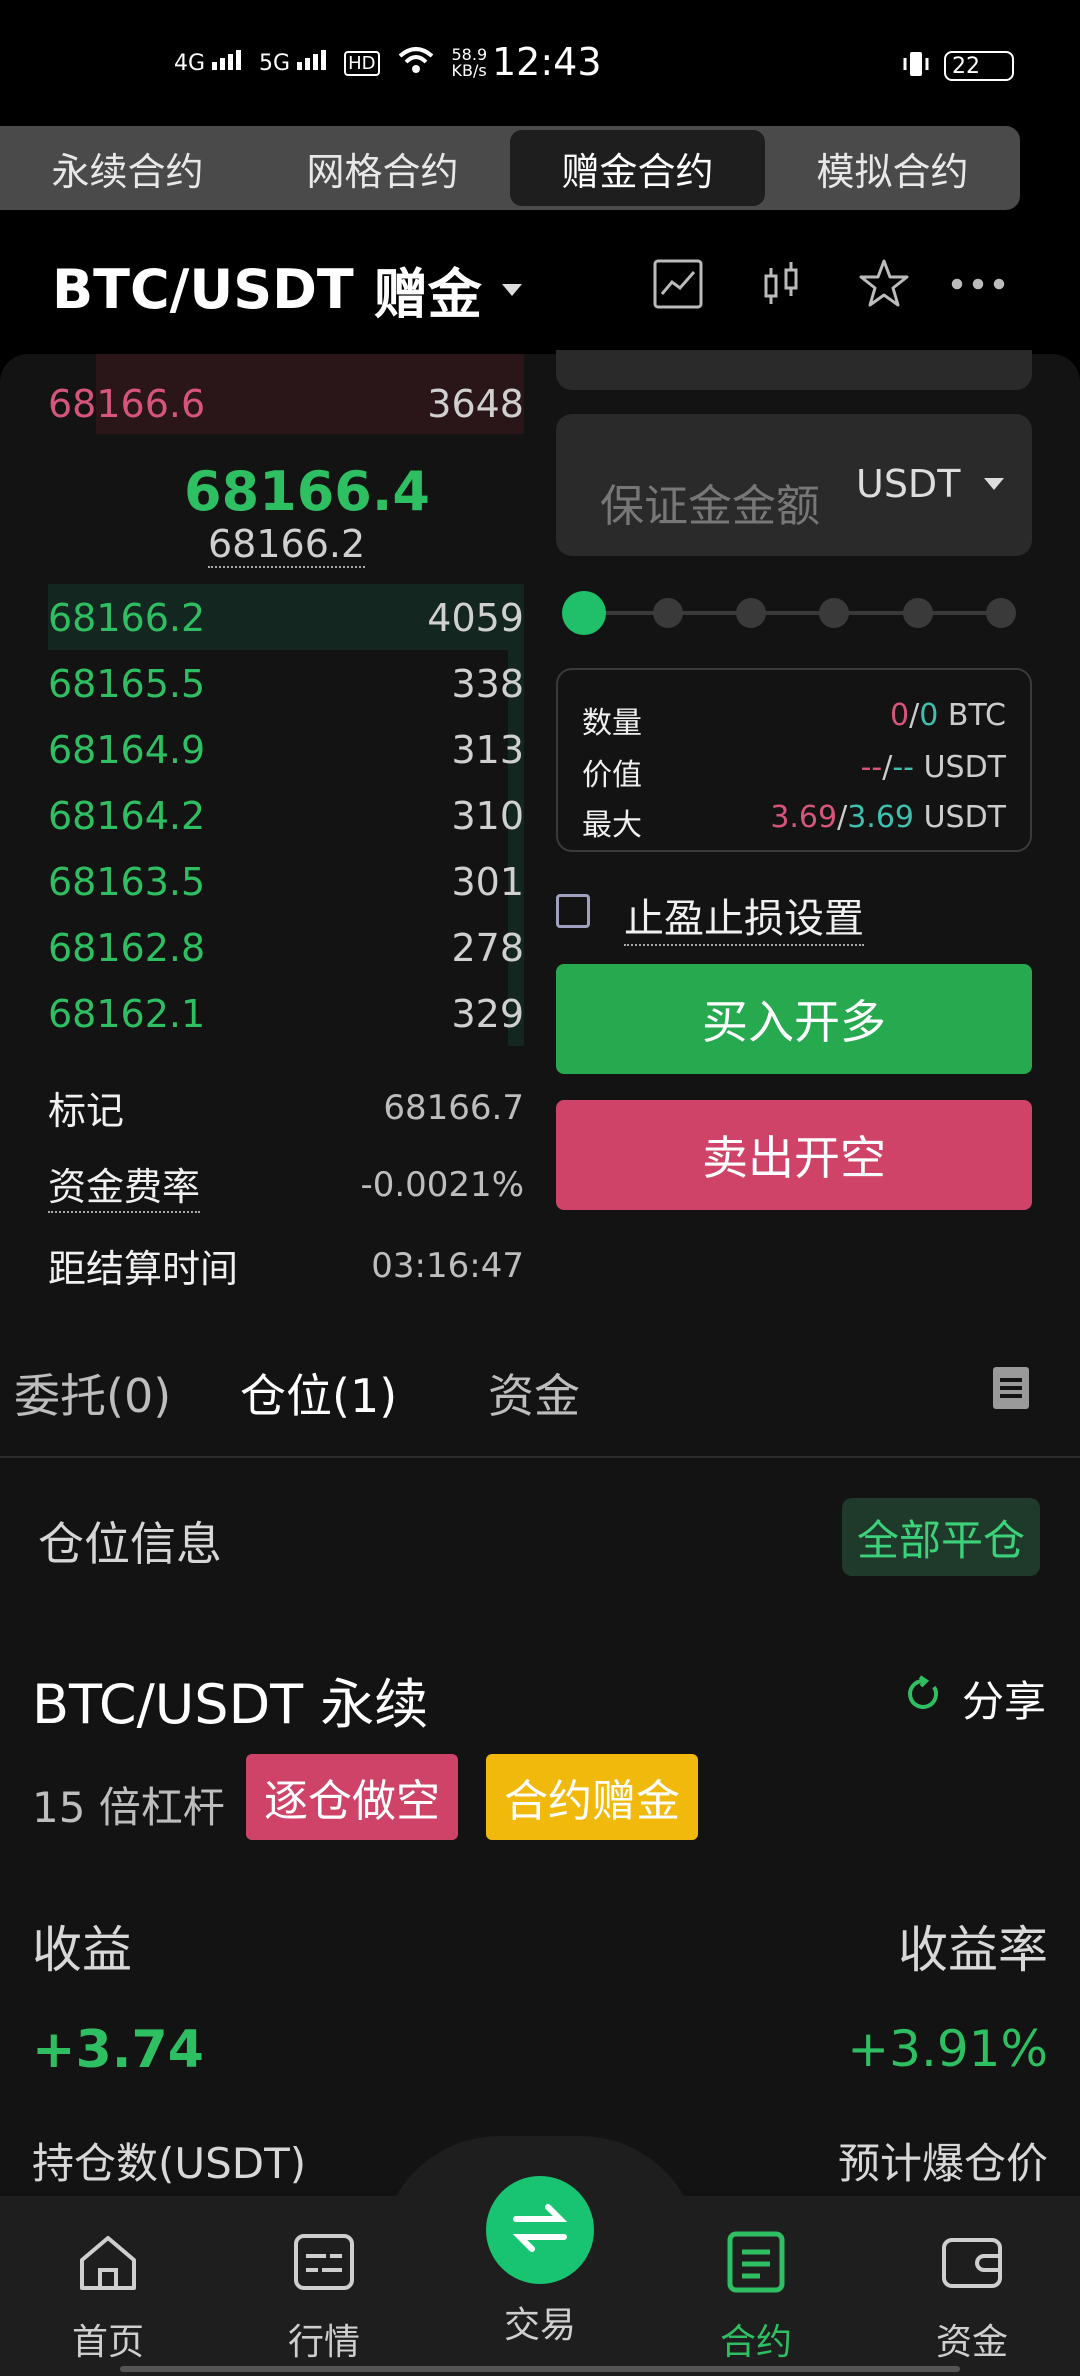  What do you see at coordinates (127, 882) in the screenshot?
I see `bid-price: 68163.5` at bounding box center [127, 882].